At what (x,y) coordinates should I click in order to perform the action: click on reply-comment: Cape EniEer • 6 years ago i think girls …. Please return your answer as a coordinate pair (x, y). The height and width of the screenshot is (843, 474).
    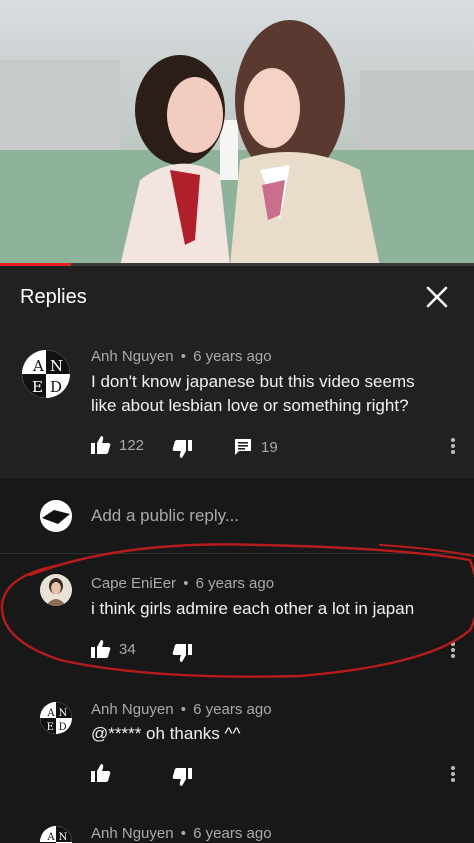
    Looking at the image, I should click on (237, 620).